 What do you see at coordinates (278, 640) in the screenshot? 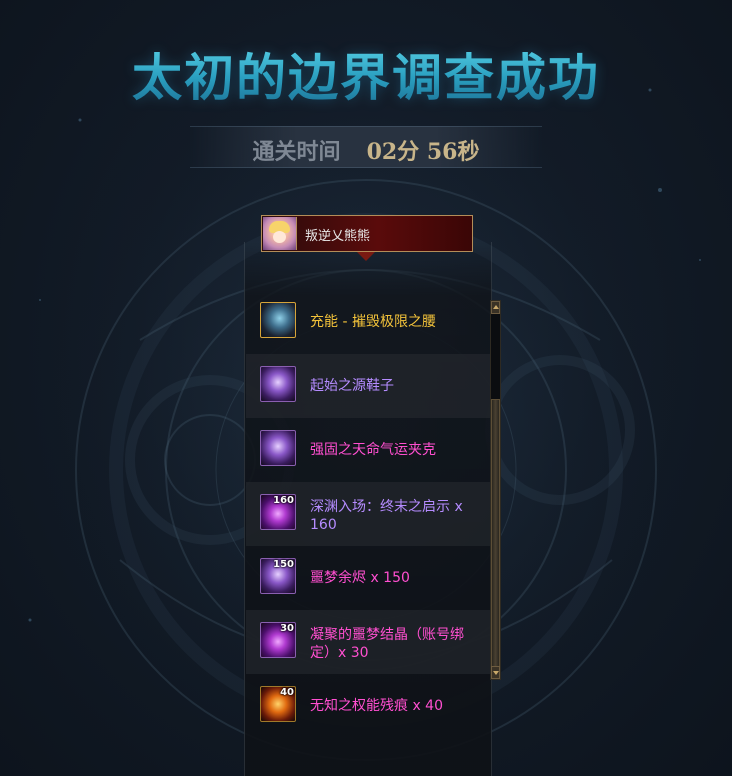
I see `crystal-icon: 30` at bounding box center [278, 640].